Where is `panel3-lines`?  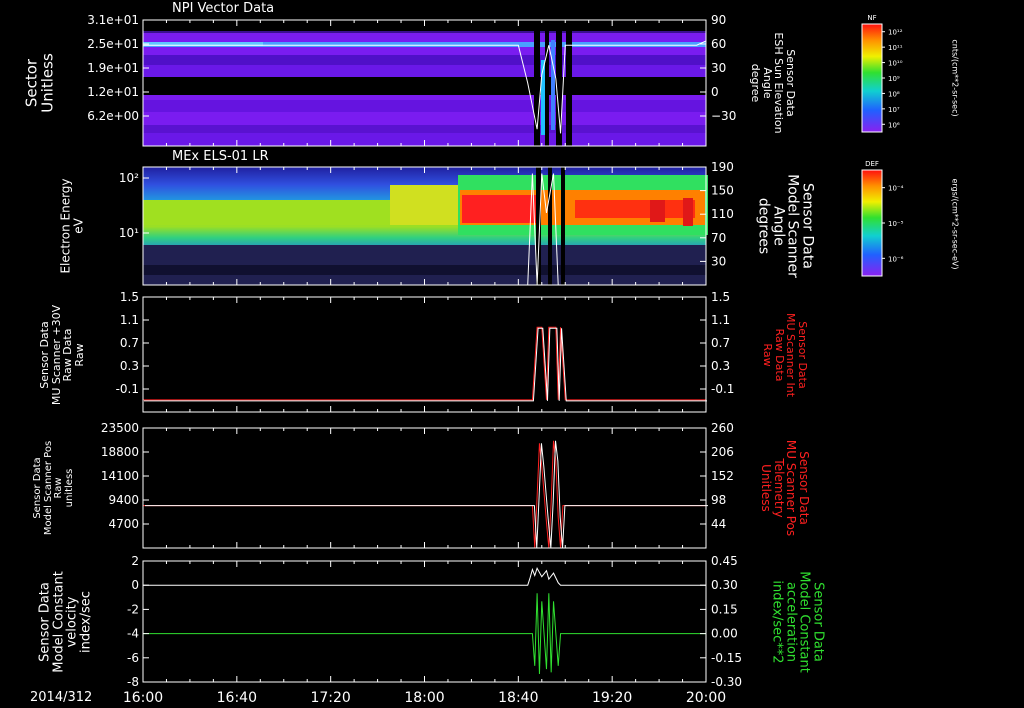
panel3-lines is located at coordinates (424, 363).